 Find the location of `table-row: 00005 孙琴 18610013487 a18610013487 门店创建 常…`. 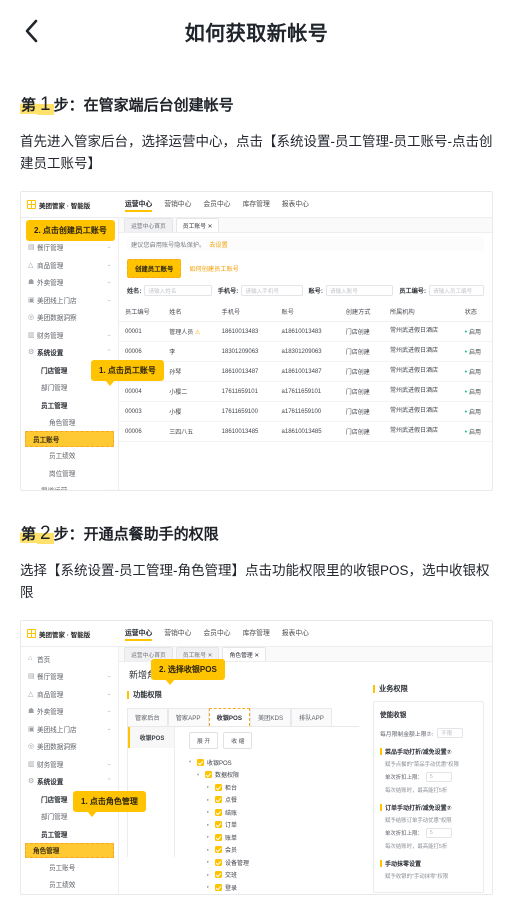

table-row: 00005 孙琴 18610013487 a18610013487 门店创建 常… is located at coordinates (305, 371).